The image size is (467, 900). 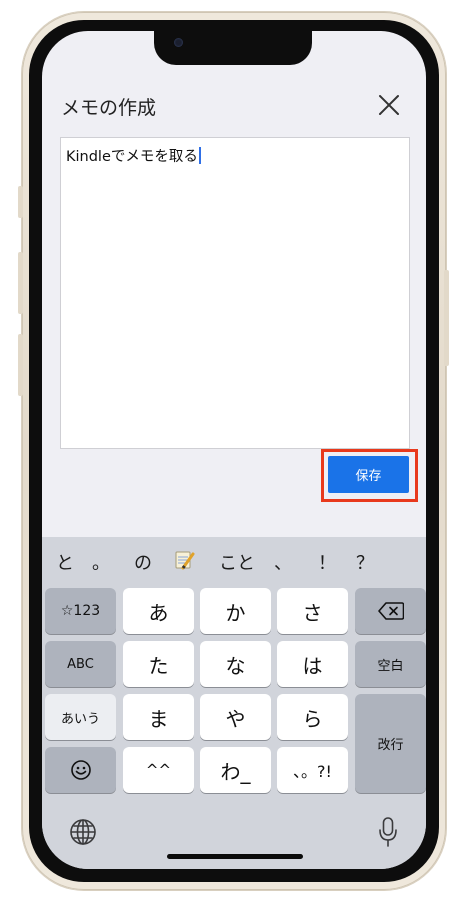 I want to click on volume-down-button, so click(x=20, y=365).